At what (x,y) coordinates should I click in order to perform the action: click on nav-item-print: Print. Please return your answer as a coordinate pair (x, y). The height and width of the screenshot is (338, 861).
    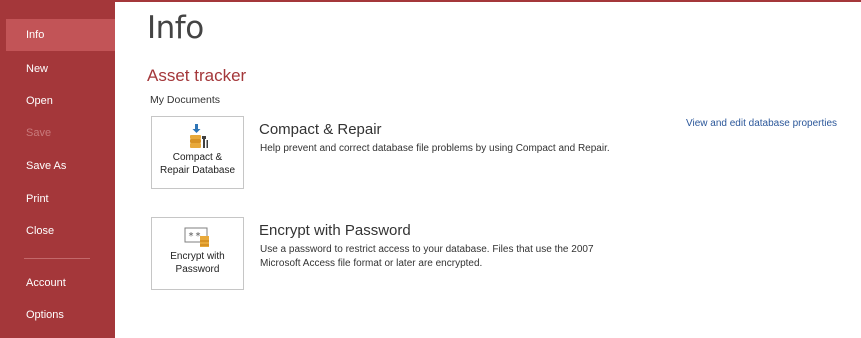
    Looking at the image, I should click on (60, 199).